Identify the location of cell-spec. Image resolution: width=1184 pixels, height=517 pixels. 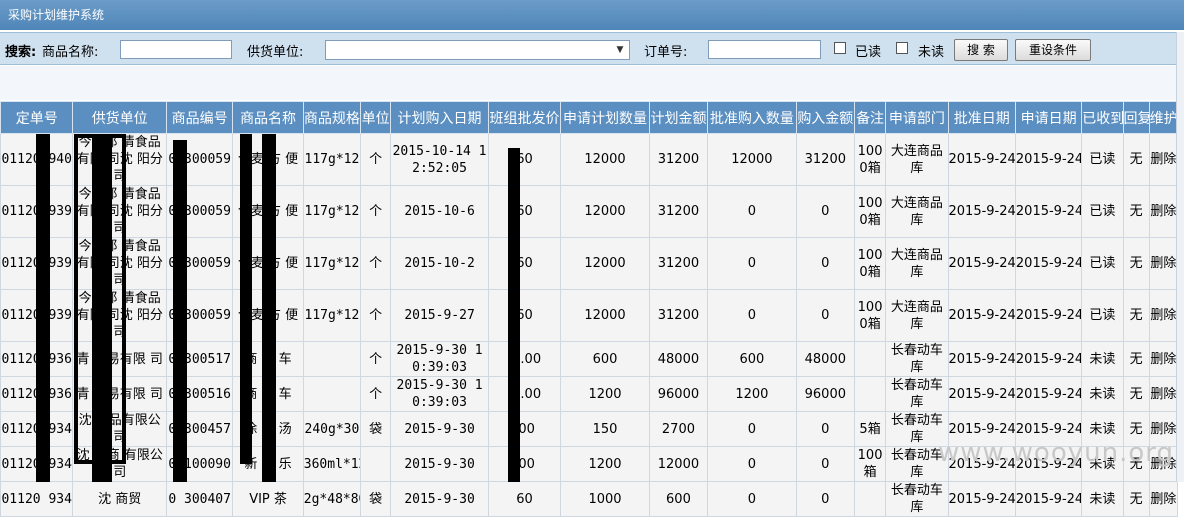
(332, 394).